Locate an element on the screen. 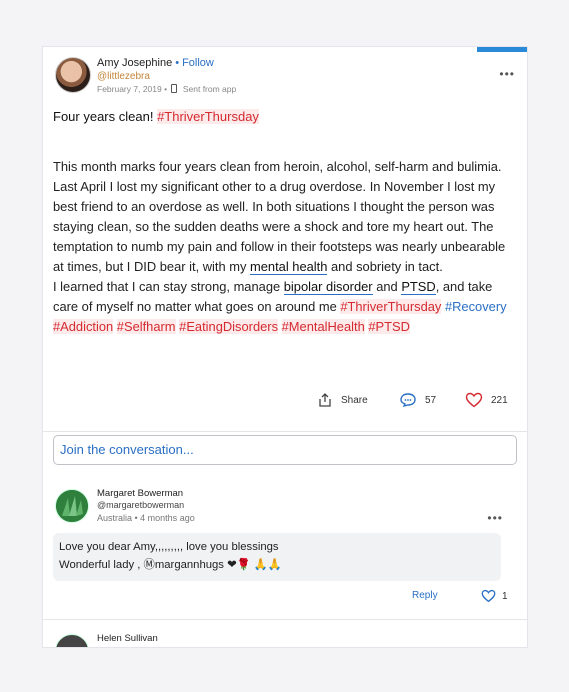  hashtag-recovery: #Recovery is located at coordinates (475, 306).